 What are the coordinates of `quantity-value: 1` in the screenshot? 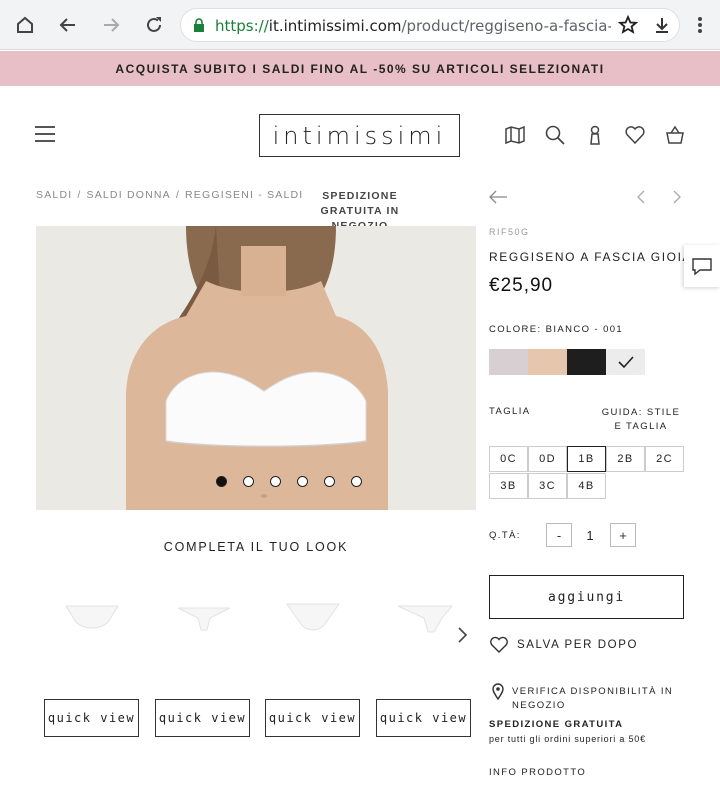 It's located at (590, 535).